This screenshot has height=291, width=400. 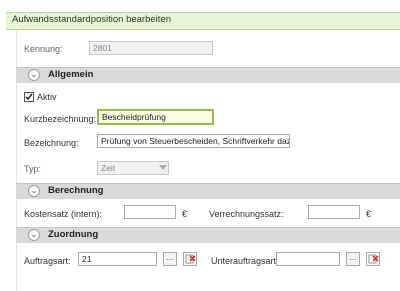 I want to click on kennung-field: 2801, so click(x=151, y=48).